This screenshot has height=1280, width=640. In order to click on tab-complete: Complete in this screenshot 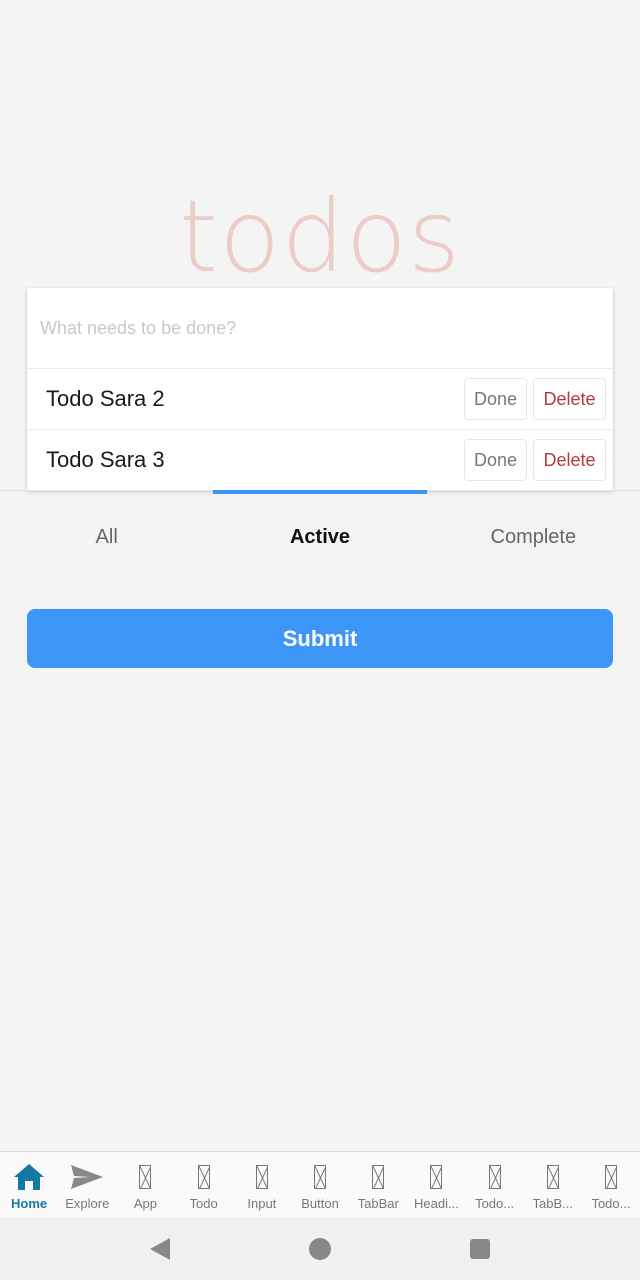, I will do `click(533, 537)`.